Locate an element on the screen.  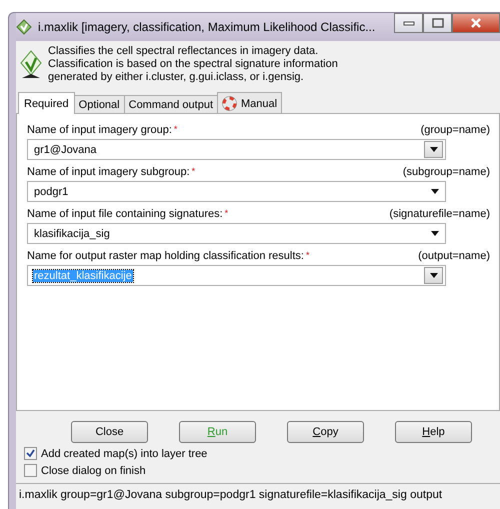
field-label: Name of input file containing signatures: is located at coordinates (125, 214).